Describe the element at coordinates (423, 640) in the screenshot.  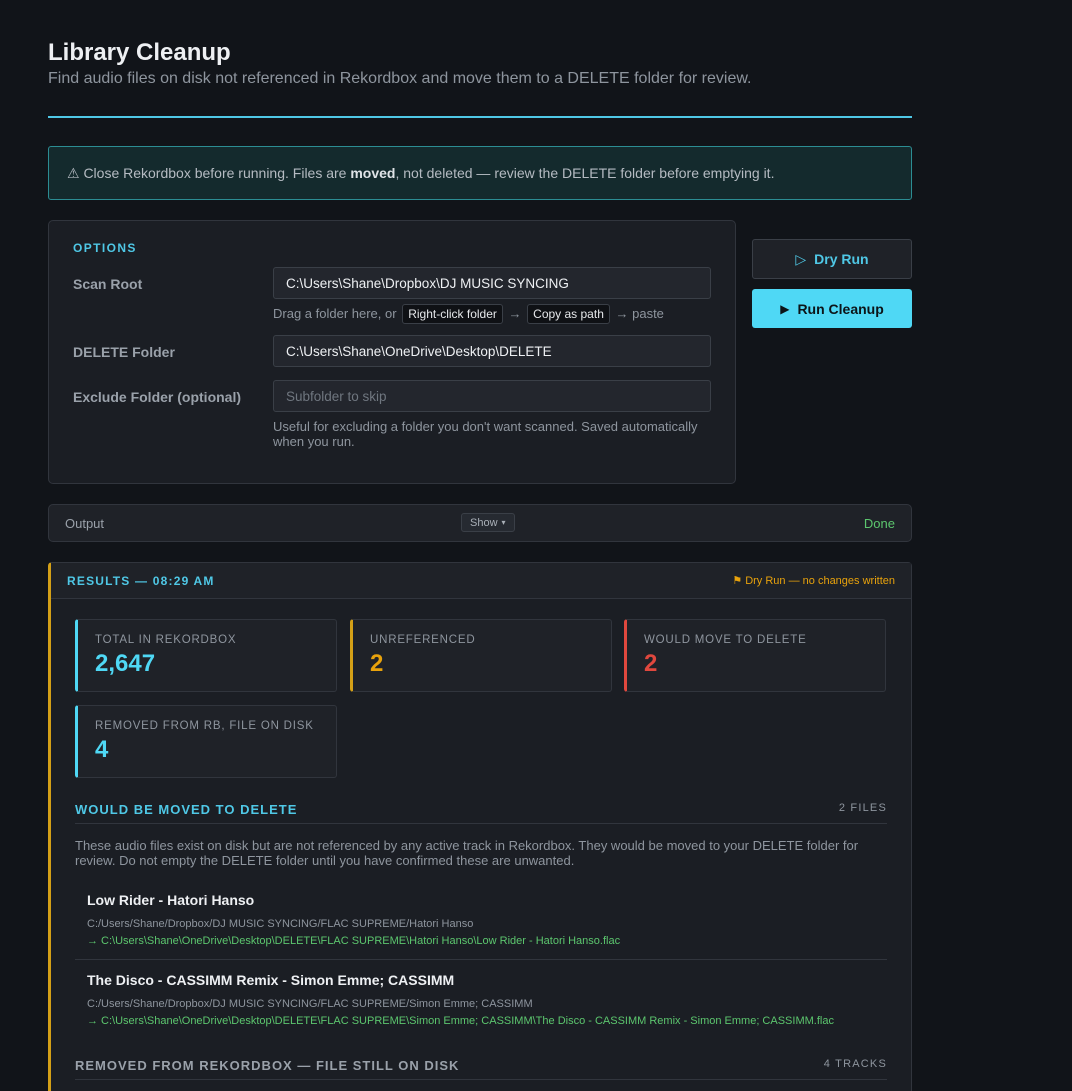
I see `stat-unreferenced-label: UNREFERENCED` at that location.